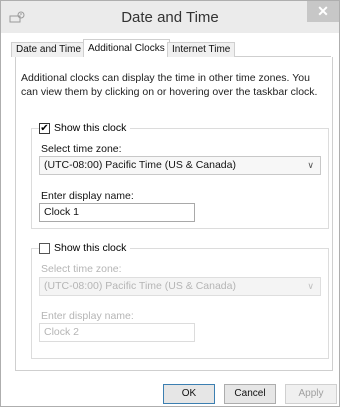  I want to click on clock1-timezone-value: (UTC-08:00) Pacific Time (US & Canada), so click(140, 165).